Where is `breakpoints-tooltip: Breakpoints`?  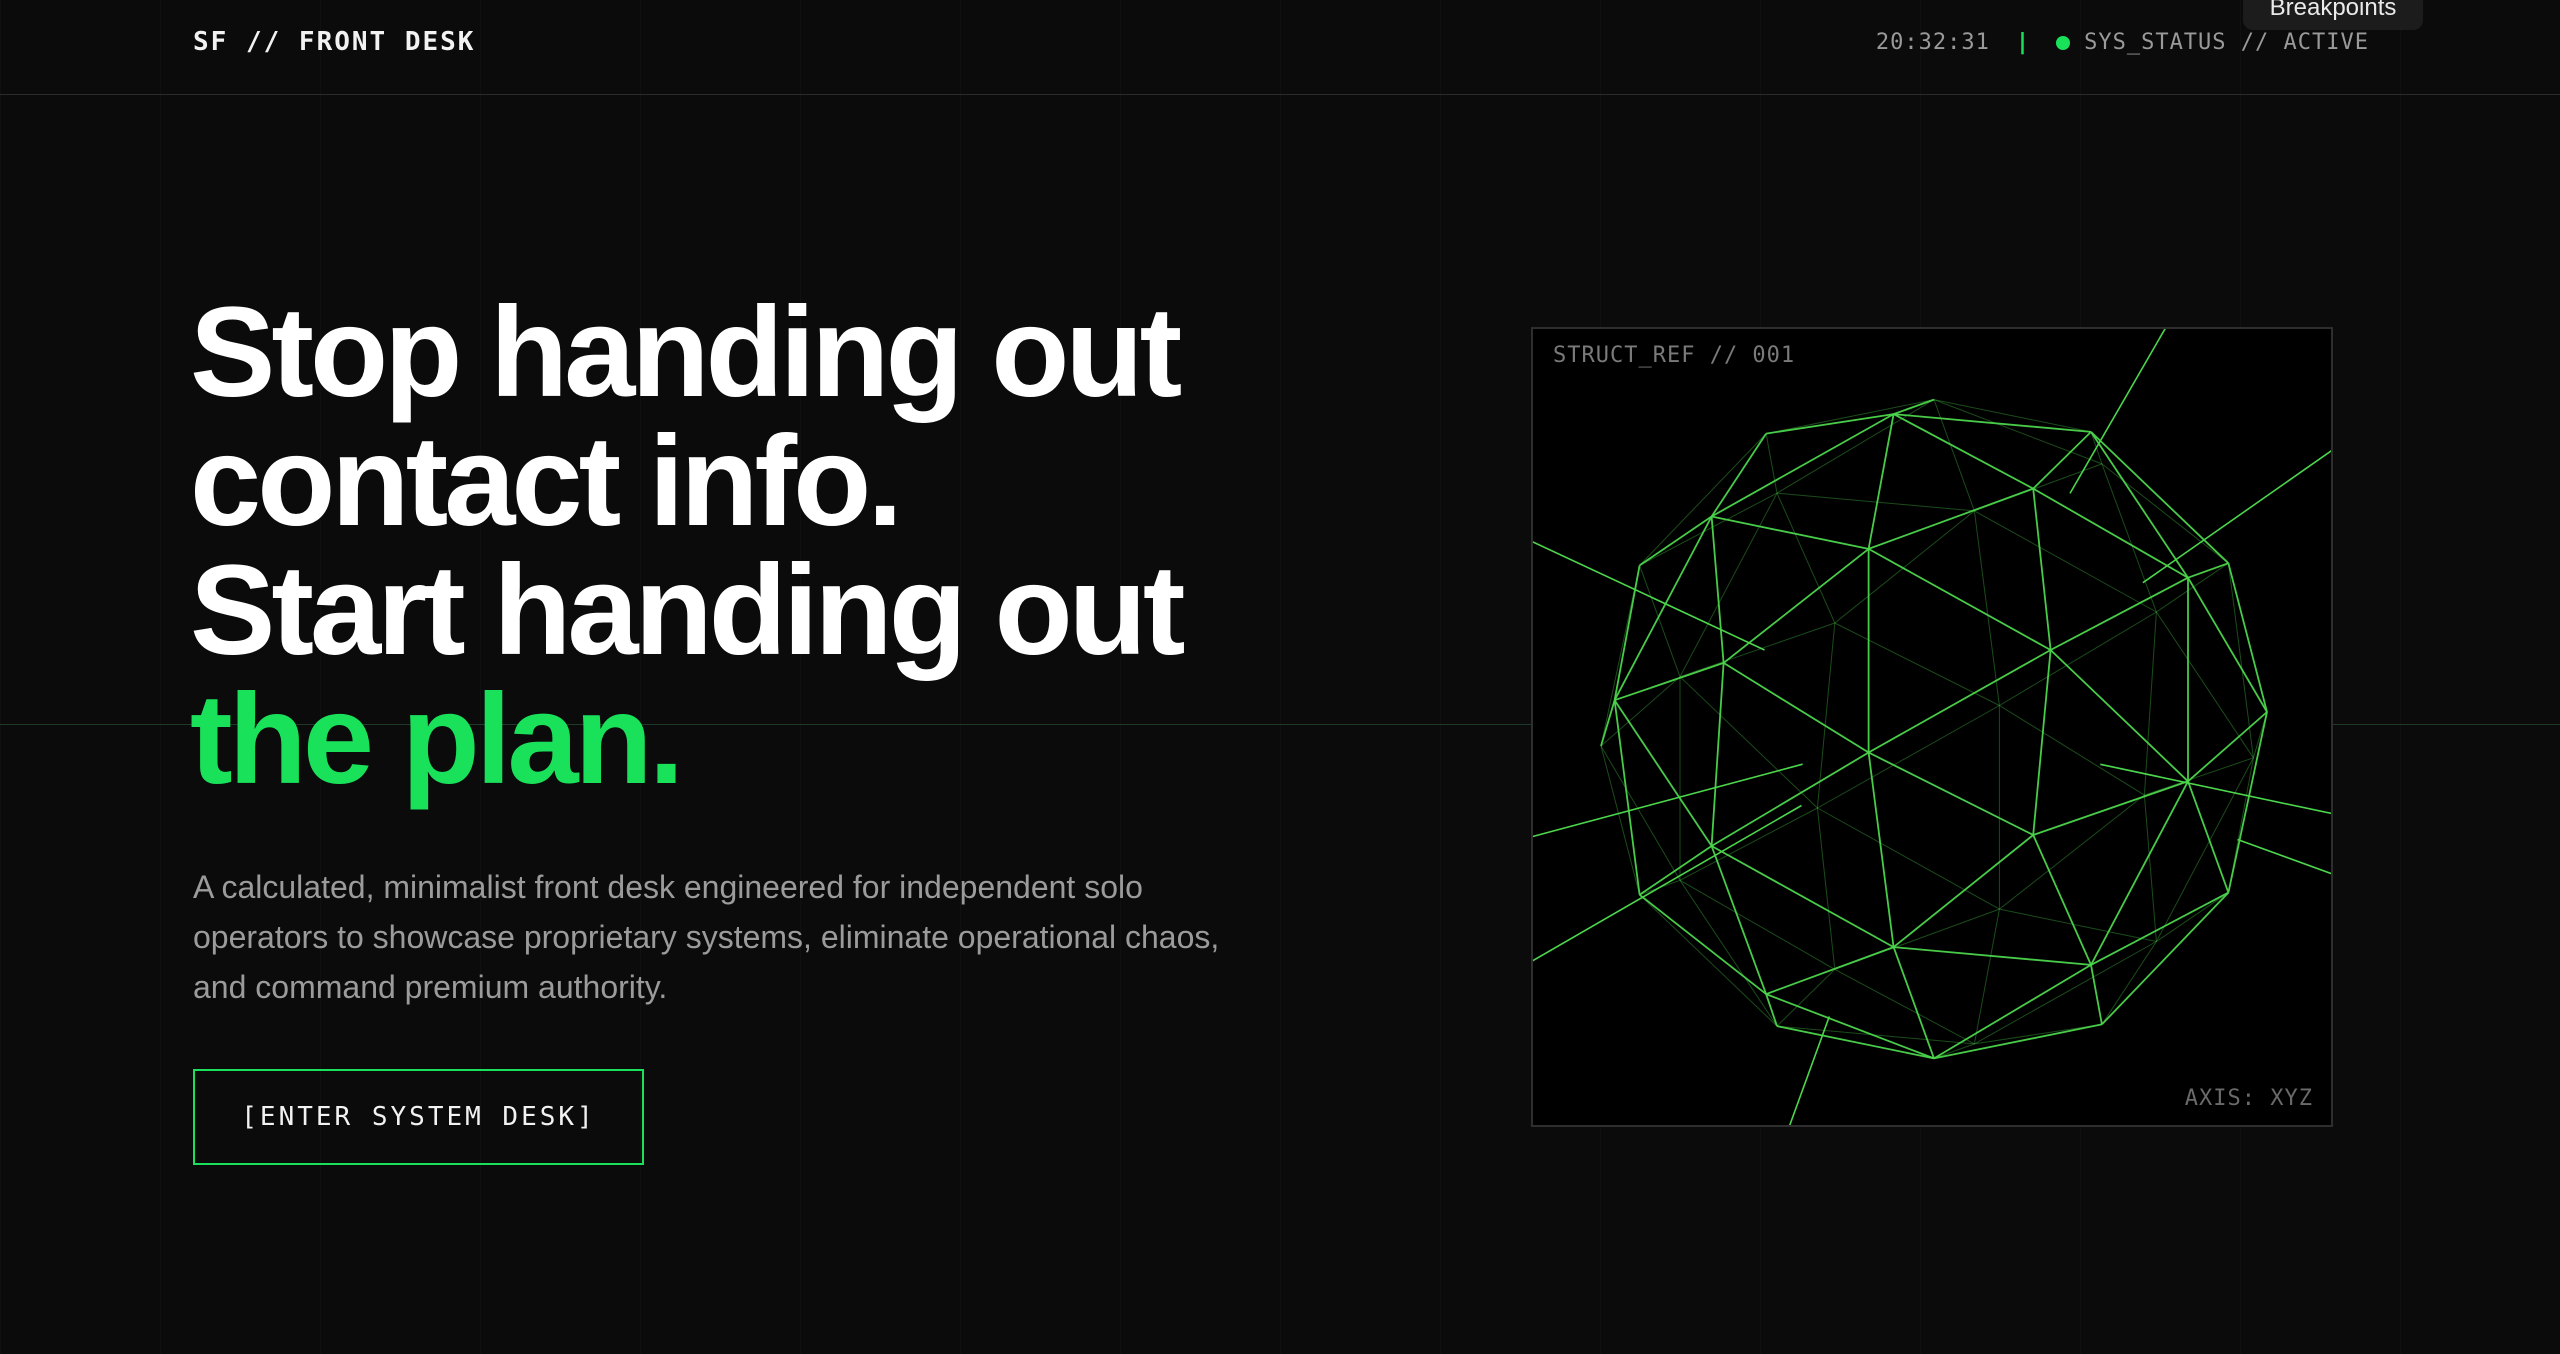
breakpoints-tooltip: Breakpoints is located at coordinates (2333, 15).